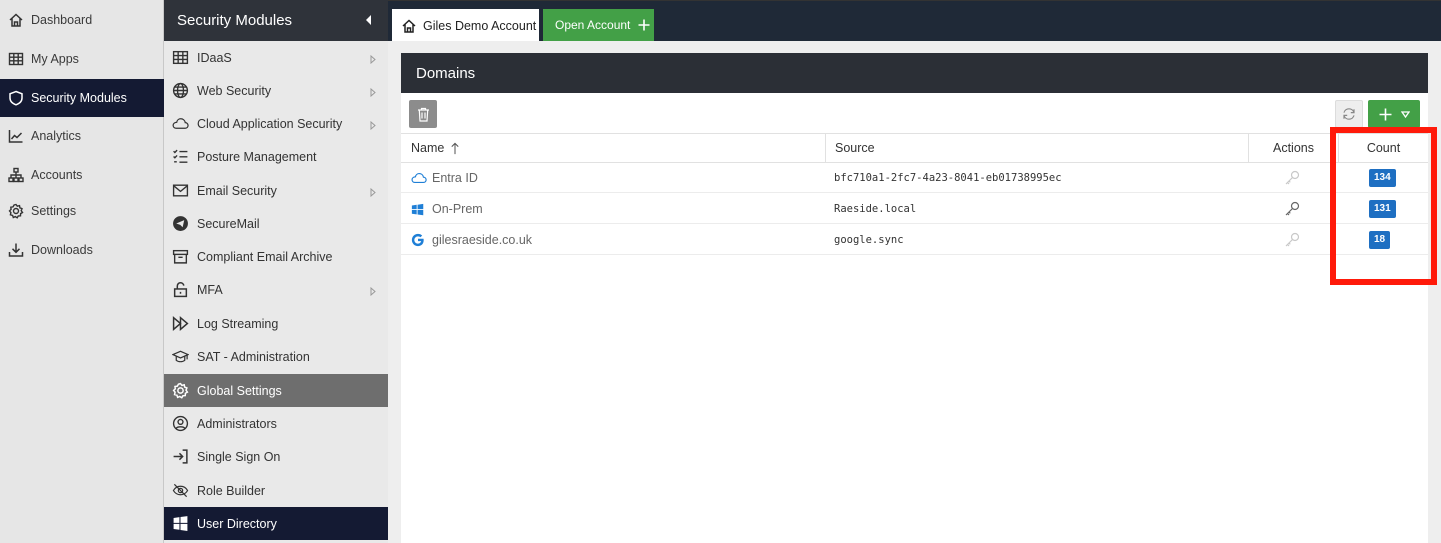  What do you see at coordinates (276, 90) in the screenshot?
I see `module-item-web-security: Web Security` at bounding box center [276, 90].